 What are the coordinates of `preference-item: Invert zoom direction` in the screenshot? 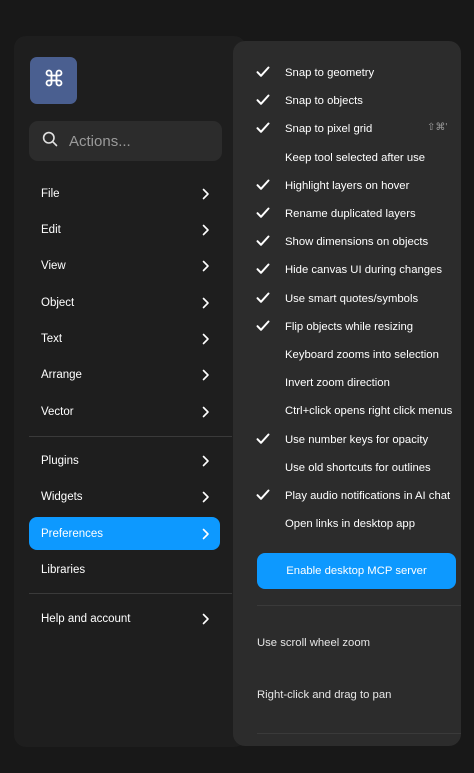 It's located at (358, 383).